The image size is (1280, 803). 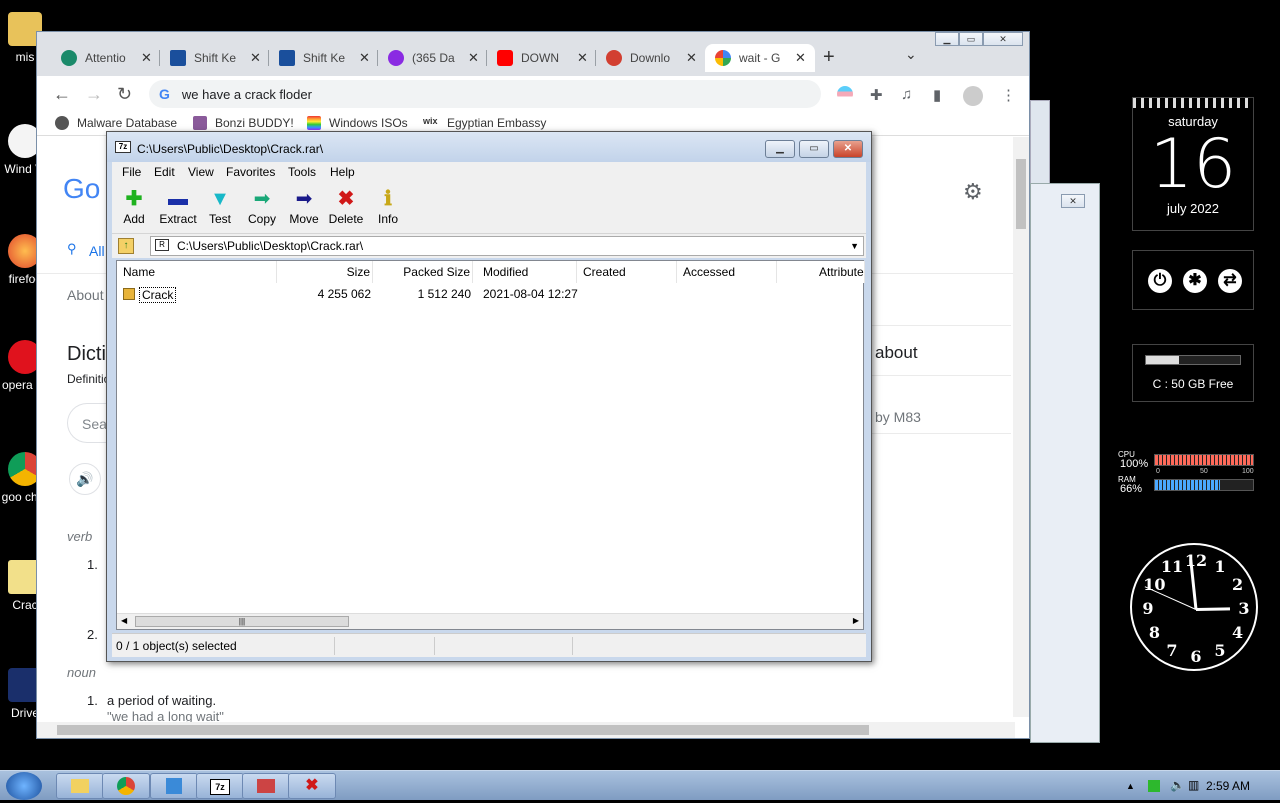 What do you see at coordinates (1172, 650) in the screenshot?
I see `clock-numeral: 7` at bounding box center [1172, 650].